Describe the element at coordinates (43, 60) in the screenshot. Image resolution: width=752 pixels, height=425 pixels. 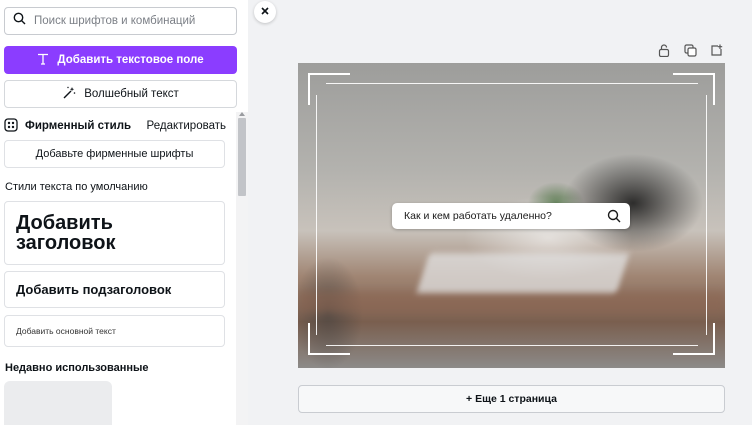
I see `text-icon` at that location.